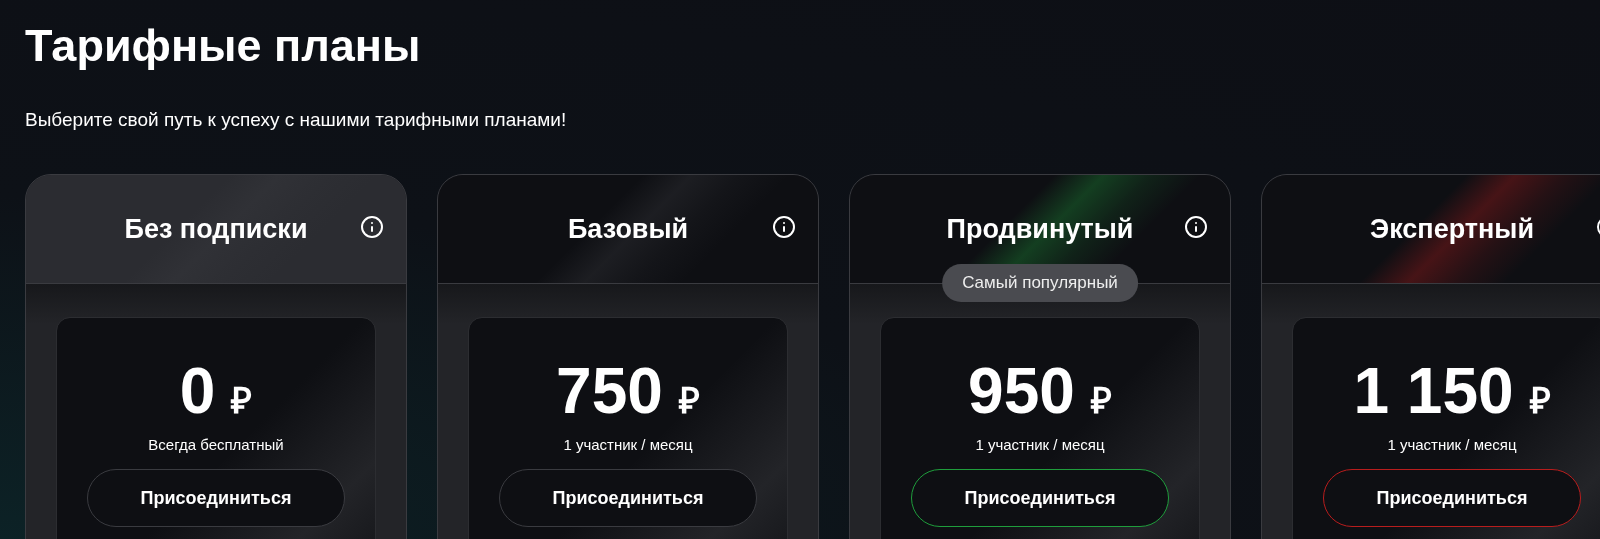  Describe the element at coordinates (296, 120) in the screenshot. I see `page-subtitle: Выберите свой путь к успеху с нашими тарифными планами!` at that location.